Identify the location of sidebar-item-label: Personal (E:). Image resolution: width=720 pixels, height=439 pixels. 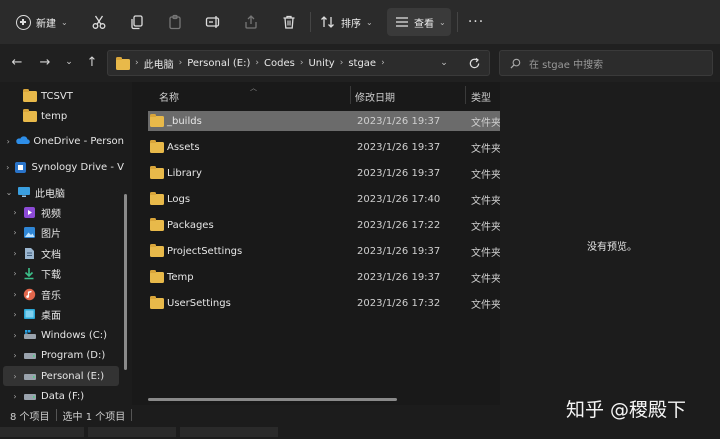
(73, 376).